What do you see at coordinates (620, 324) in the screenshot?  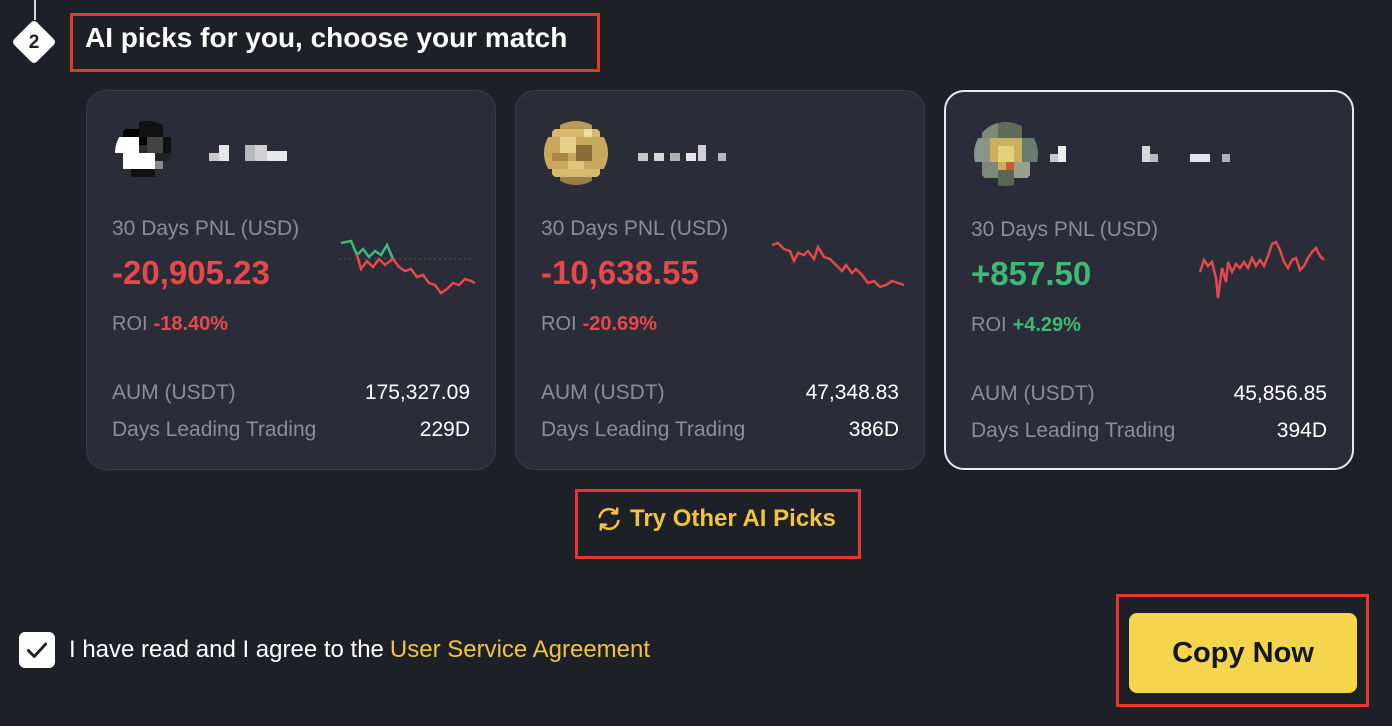 I see `roi-value: -20.69%` at bounding box center [620, 324].